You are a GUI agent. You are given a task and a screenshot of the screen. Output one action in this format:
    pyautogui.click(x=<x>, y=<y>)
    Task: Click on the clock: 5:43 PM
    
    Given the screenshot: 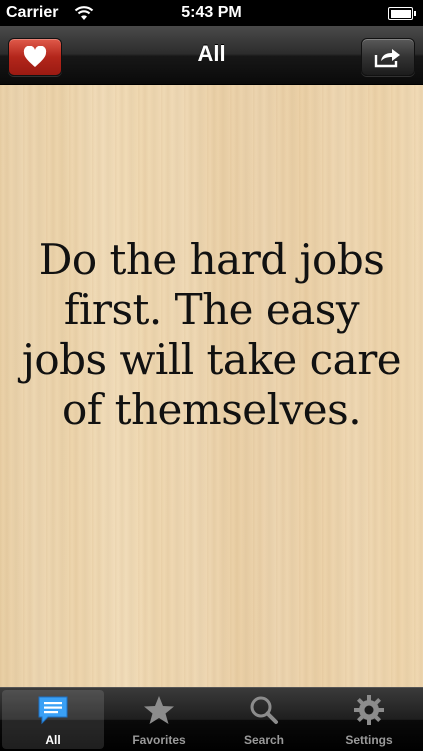 What is the action you would take?
    pyautogui.click(x=211, y=12)
    